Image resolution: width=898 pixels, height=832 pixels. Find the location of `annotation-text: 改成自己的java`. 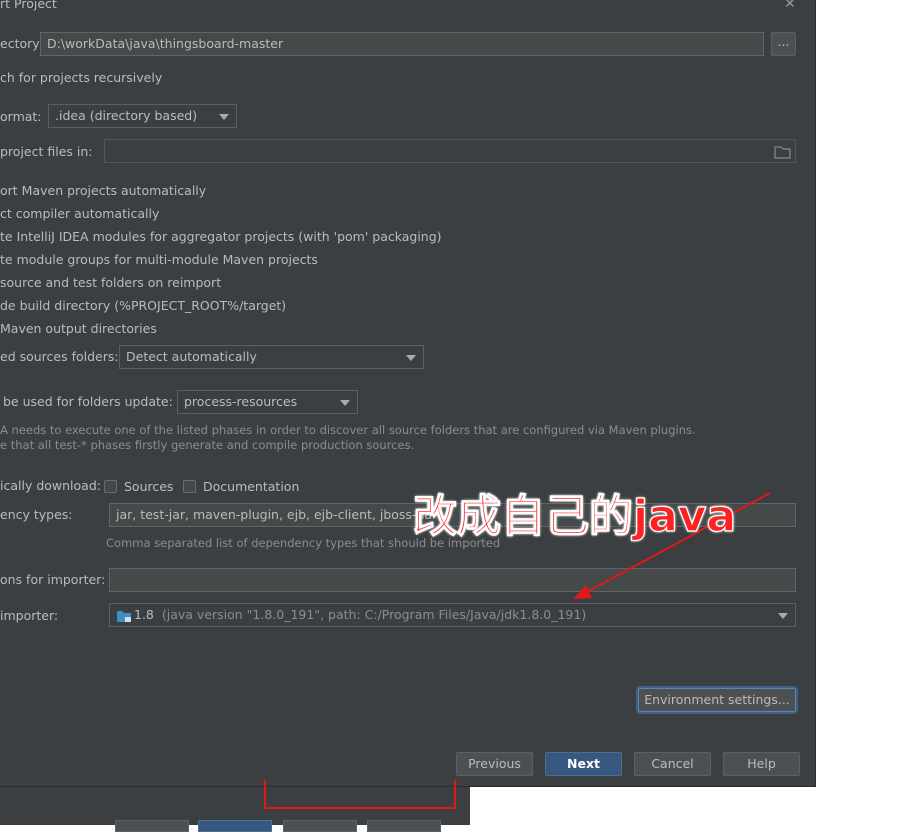

annotation-text: 改成自己的java is located at coordinates (574, 516).